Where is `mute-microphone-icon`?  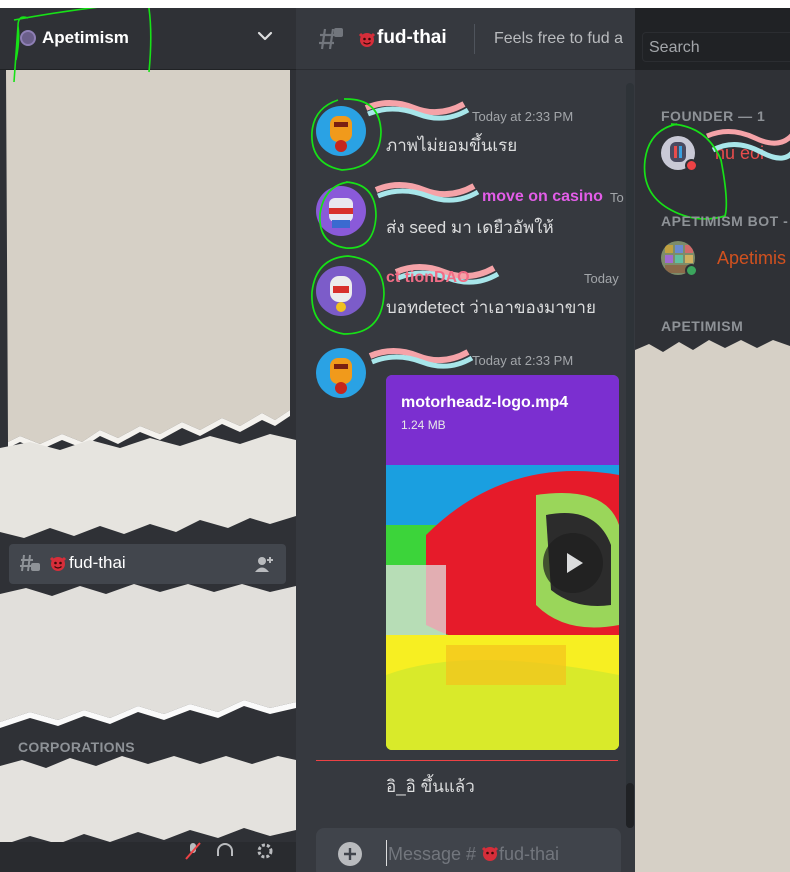 mute-microphone-icon is located at coordinates (193, 851).